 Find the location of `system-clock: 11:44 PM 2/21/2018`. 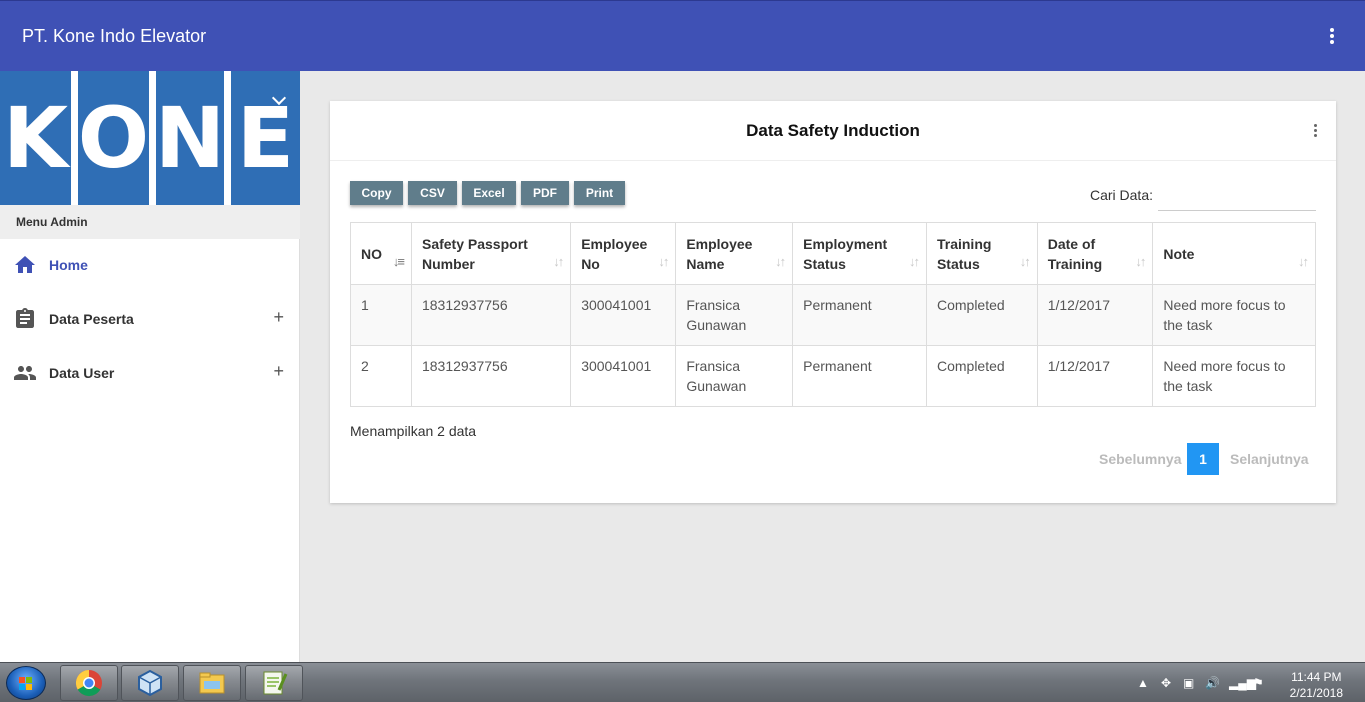

system-clock: 11:44 PM 2/21/2018 is located at coordinates (1316, 685).